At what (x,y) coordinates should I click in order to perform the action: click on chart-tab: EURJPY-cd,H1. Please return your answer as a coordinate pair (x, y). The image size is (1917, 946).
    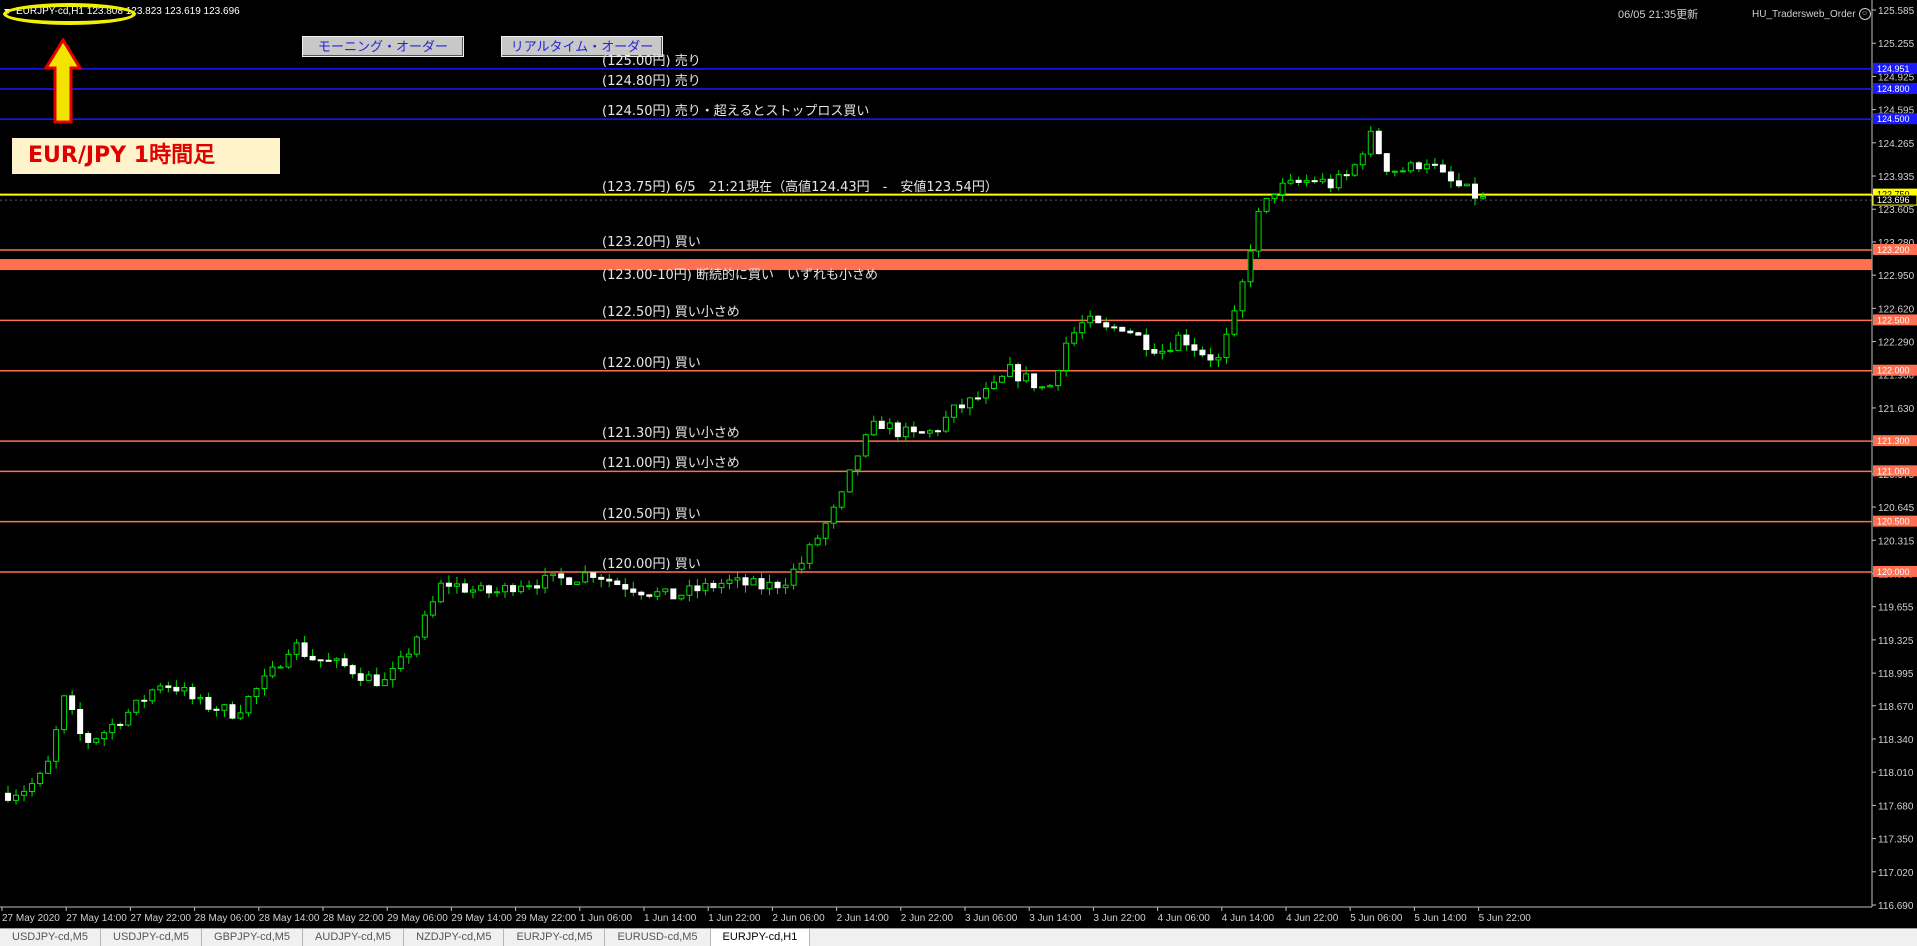
    Looking at the image, I should click on (760, 937).